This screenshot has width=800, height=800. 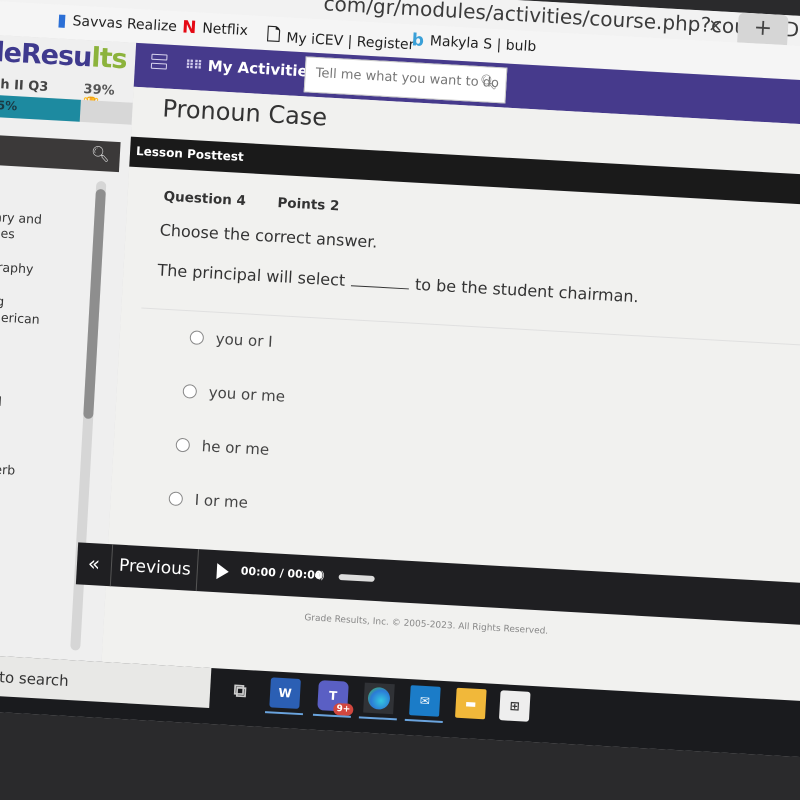 I want to click on store-glyph: ⊞, so click(x=515, y=706).